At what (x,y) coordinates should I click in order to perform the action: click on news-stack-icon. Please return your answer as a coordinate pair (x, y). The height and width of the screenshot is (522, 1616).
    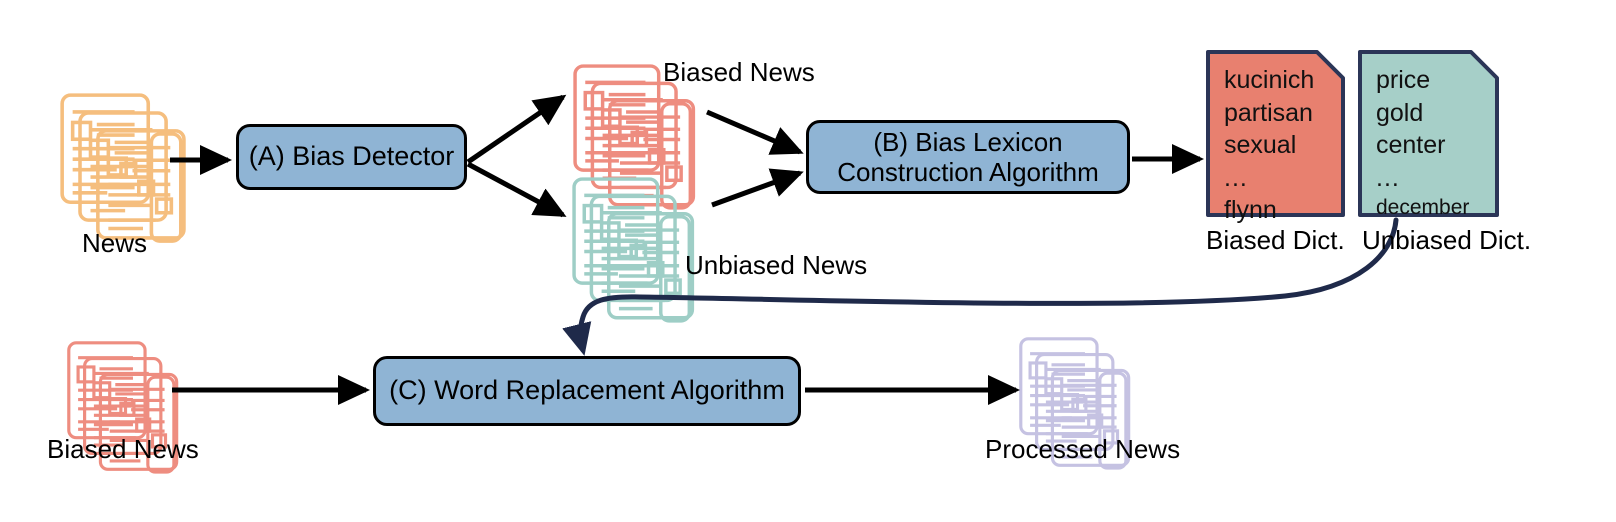
    Looking at the image, I should click on (123, 168).